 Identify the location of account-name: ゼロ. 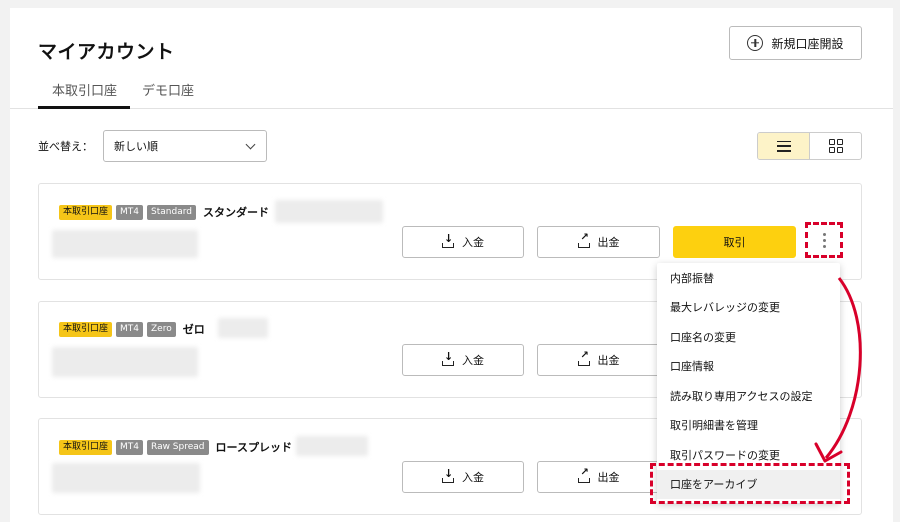
(193, 329).